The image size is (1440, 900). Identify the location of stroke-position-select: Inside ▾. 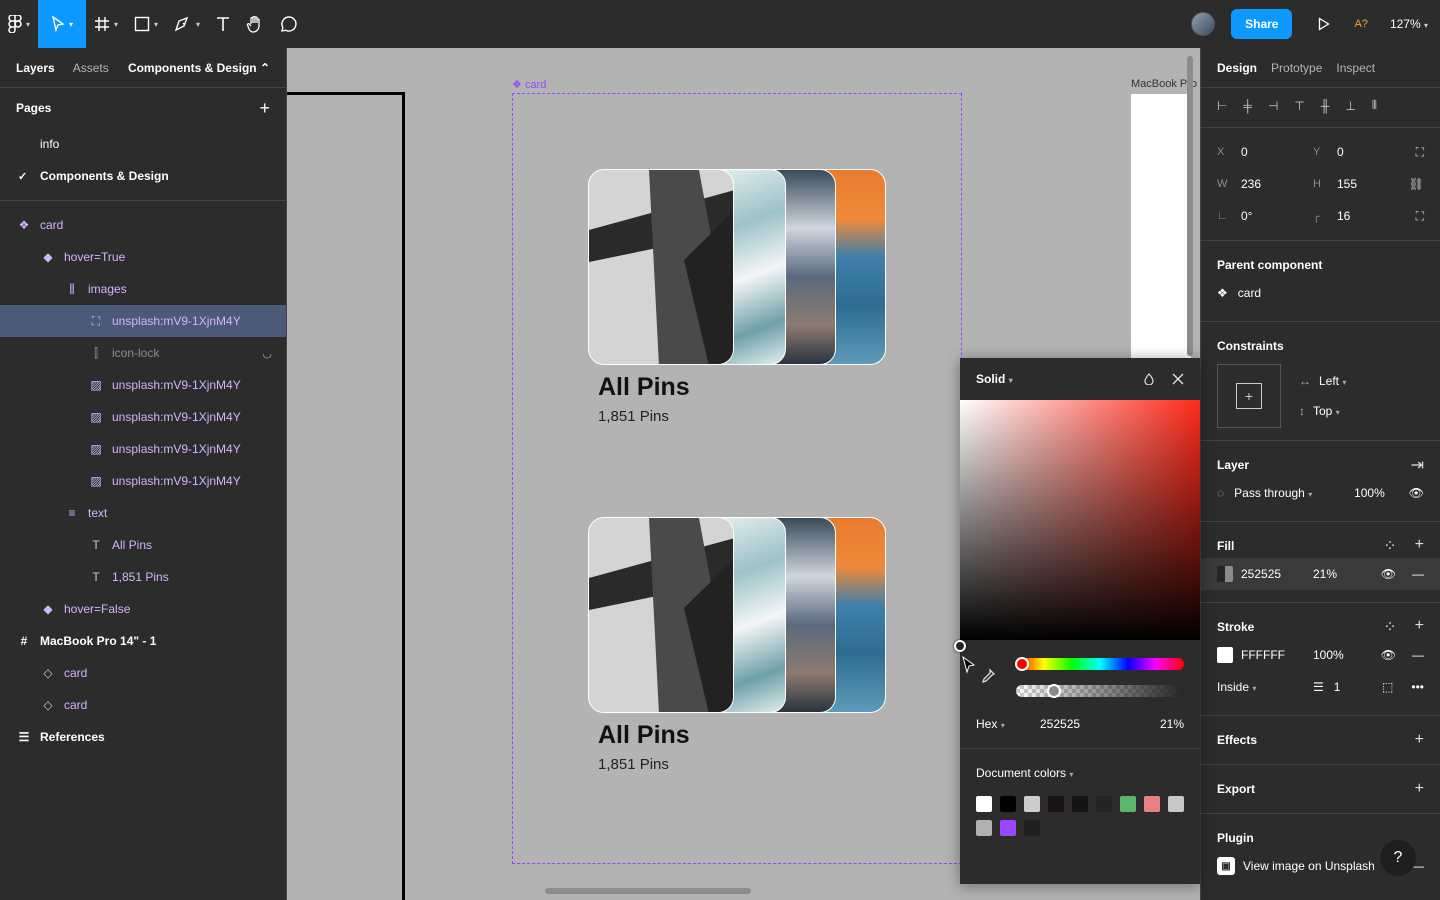
(1265, 687).